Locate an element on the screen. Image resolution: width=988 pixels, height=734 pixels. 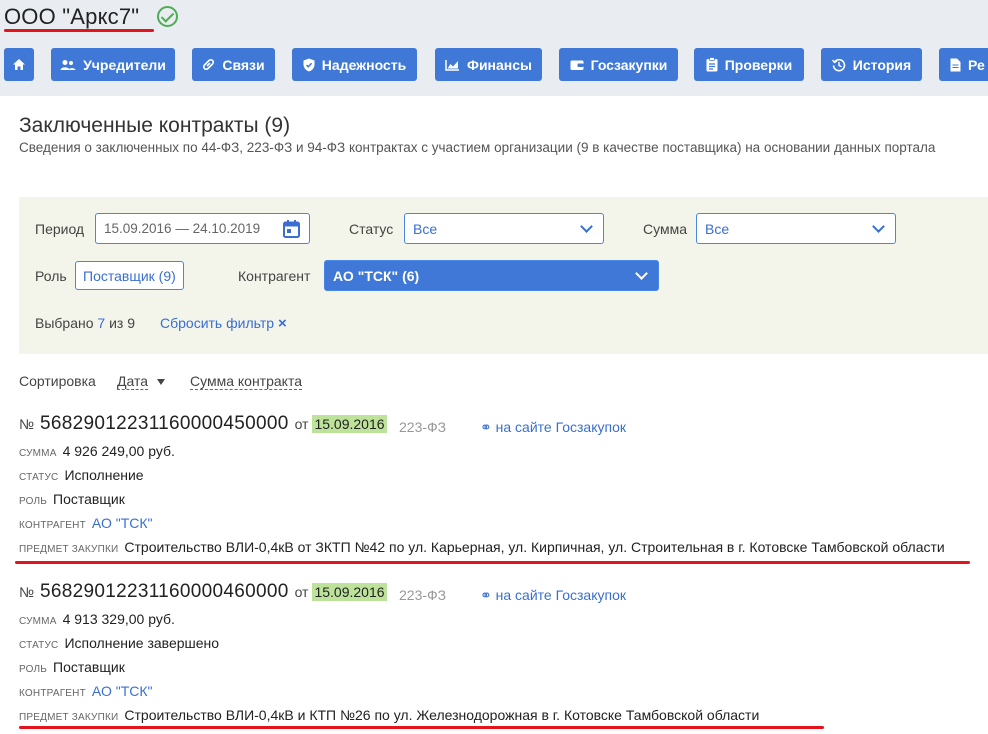
status-label: Статус is located at coordinates (371, 229).